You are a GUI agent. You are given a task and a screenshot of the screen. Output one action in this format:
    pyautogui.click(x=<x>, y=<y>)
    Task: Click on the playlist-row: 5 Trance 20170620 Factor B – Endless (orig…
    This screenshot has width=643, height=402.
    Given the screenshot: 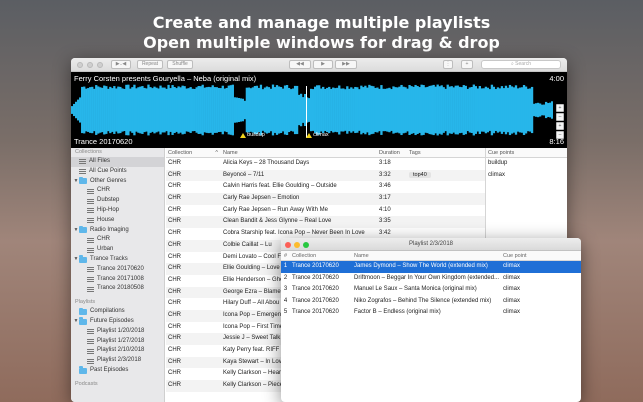 What is the action you would take?
    pyautogui.click(x=431, y=313)
    